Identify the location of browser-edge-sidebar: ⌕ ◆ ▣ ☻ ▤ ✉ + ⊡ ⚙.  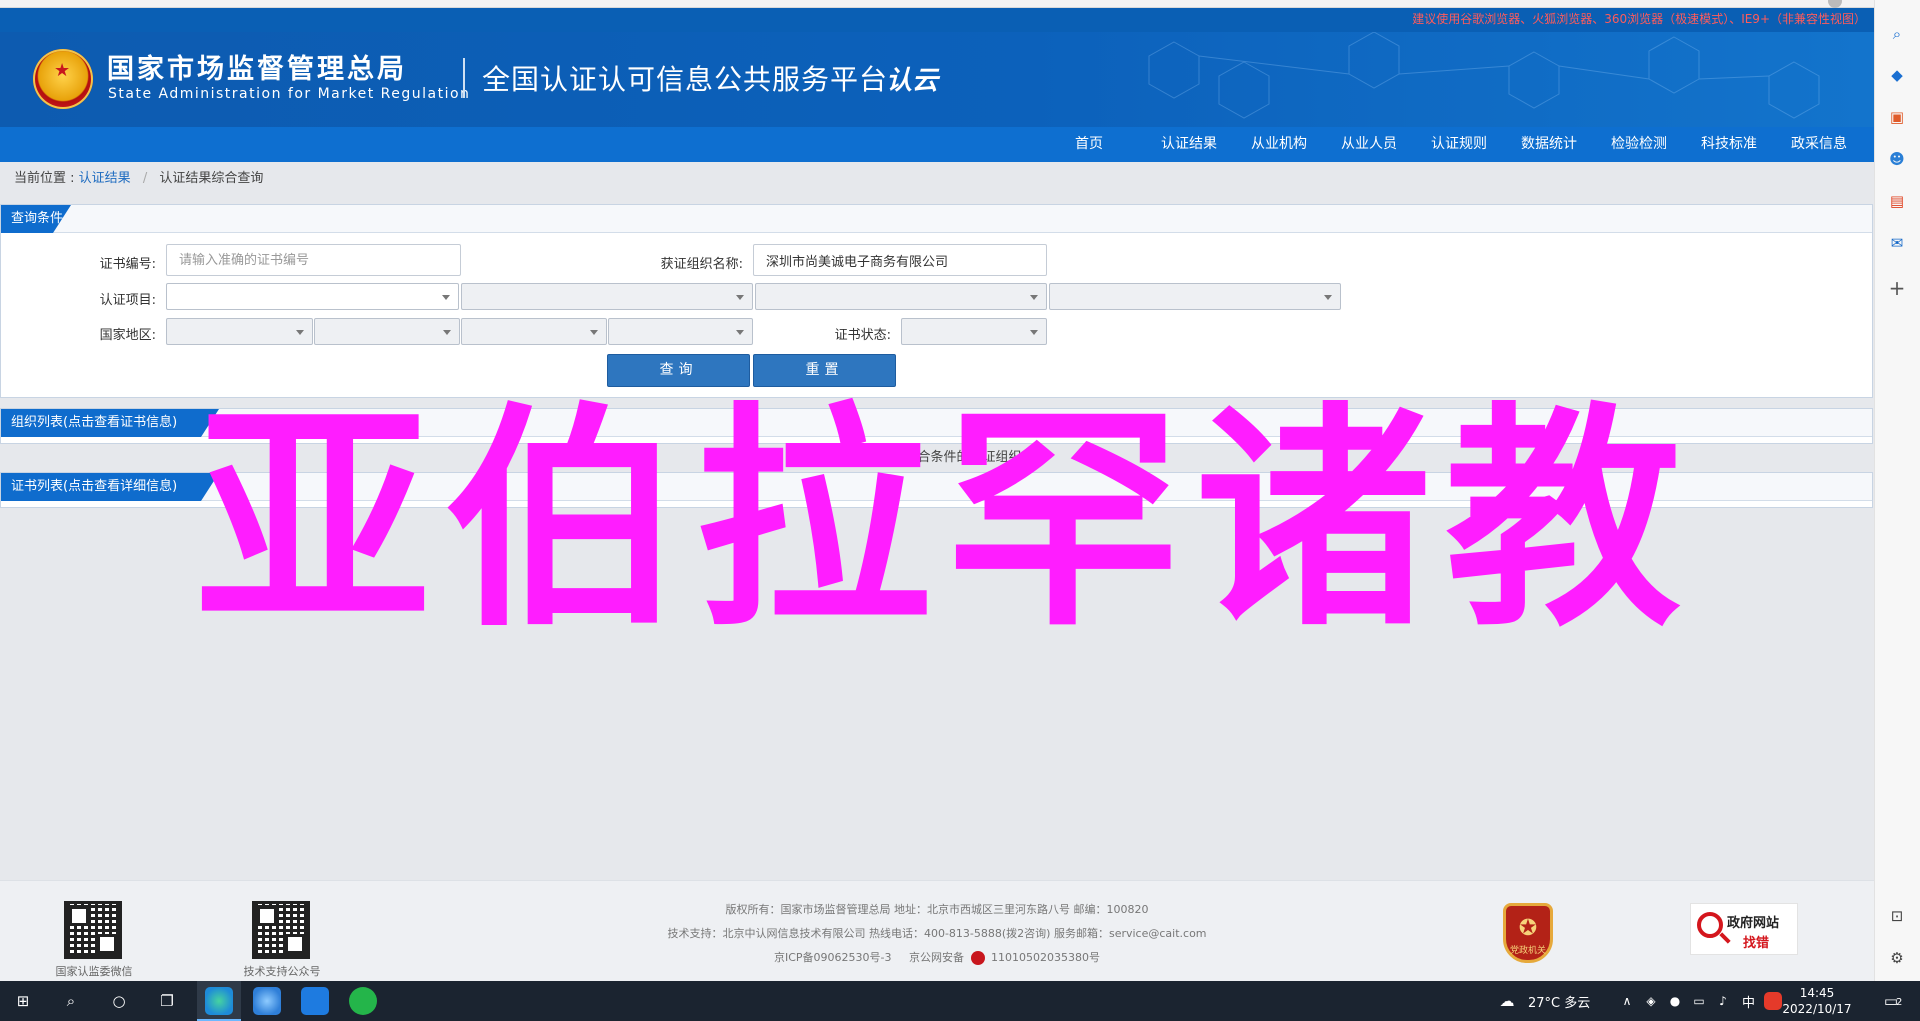
(1897, 490).